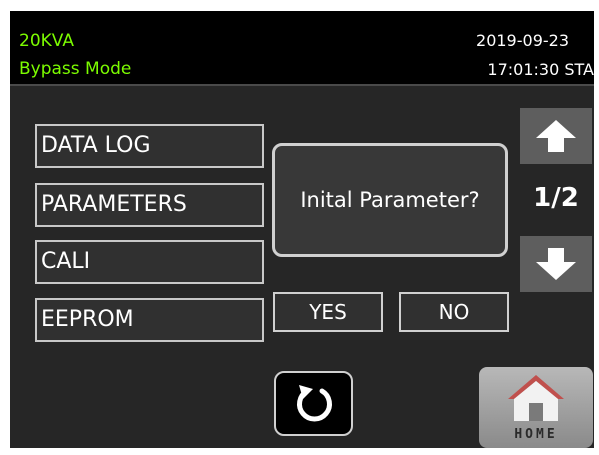  Describe the element at coordinates (75, 69) in the screenshot. I see `mode-label: Bypass Mode` at that location.